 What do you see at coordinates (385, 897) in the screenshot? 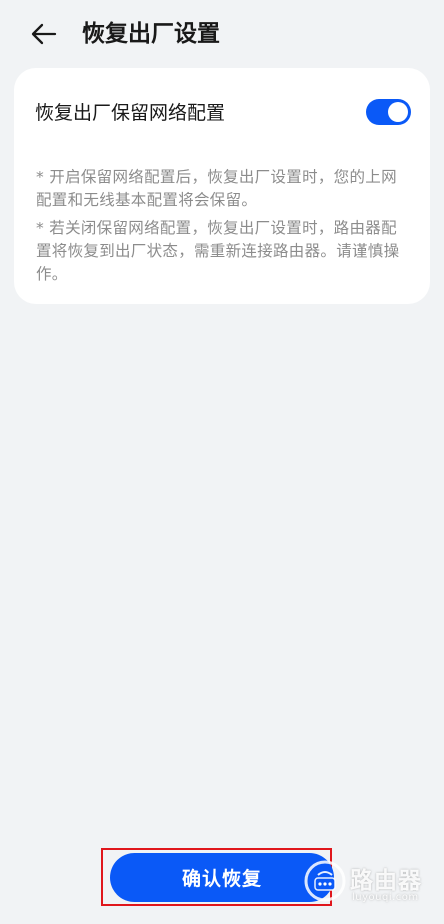
I see `watermark-url: luyouqi.com` at bounding box center [385, 897].